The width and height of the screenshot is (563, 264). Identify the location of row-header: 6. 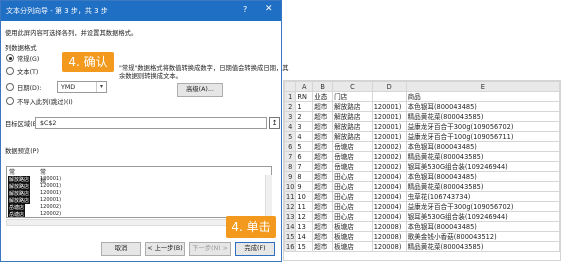
(290, 146).